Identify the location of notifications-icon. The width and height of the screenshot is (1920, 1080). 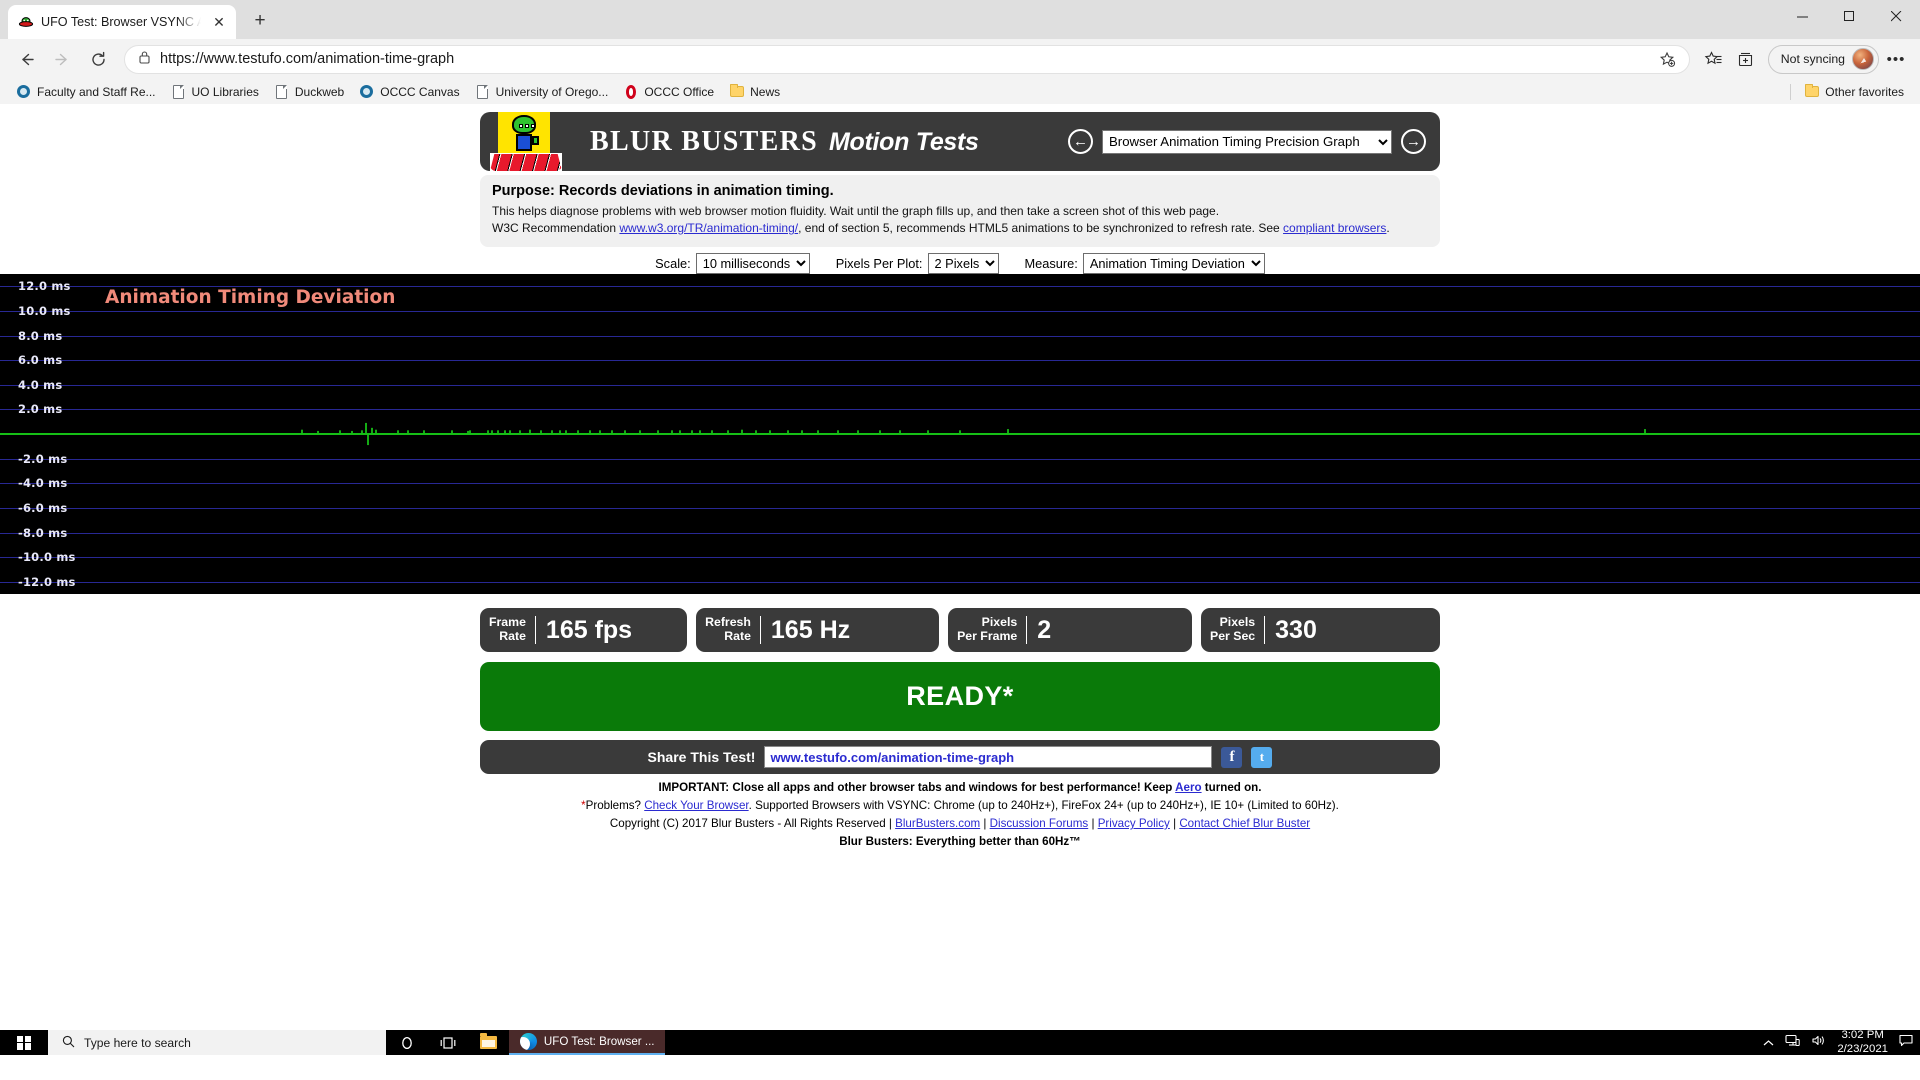
(1906, 1043).